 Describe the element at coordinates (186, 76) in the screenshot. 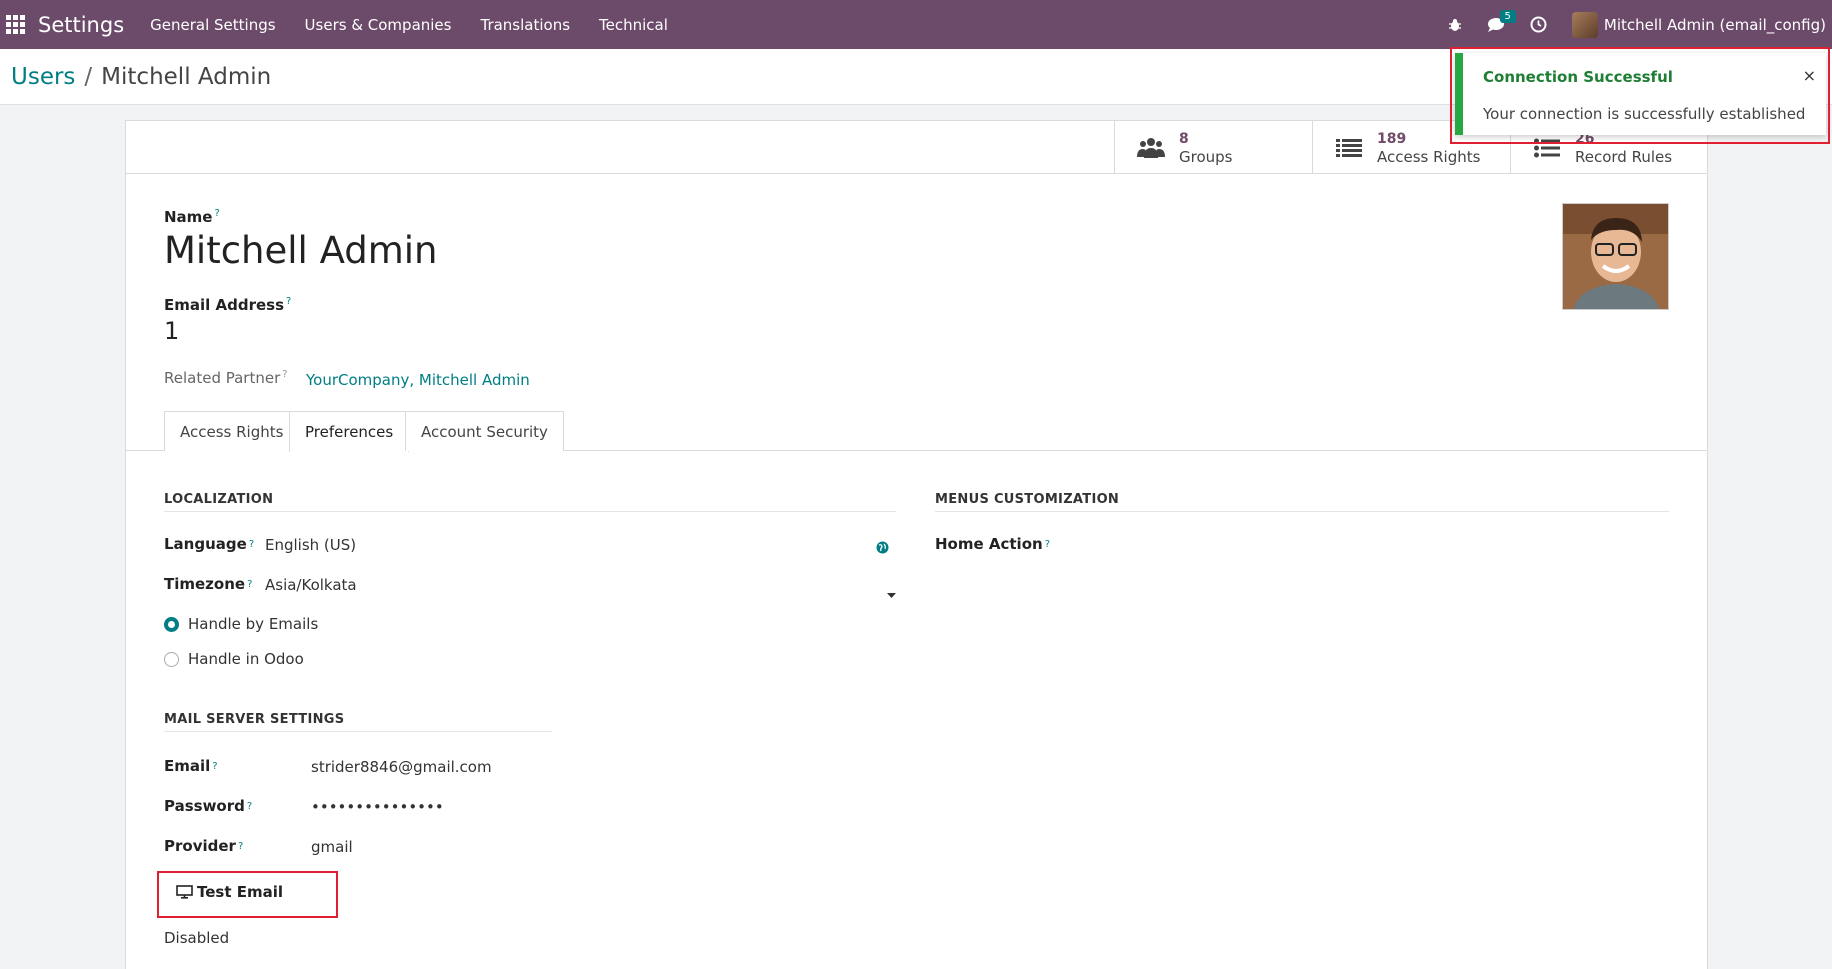

I see `breadcrumb-current: Mitchell Admin` at that location.